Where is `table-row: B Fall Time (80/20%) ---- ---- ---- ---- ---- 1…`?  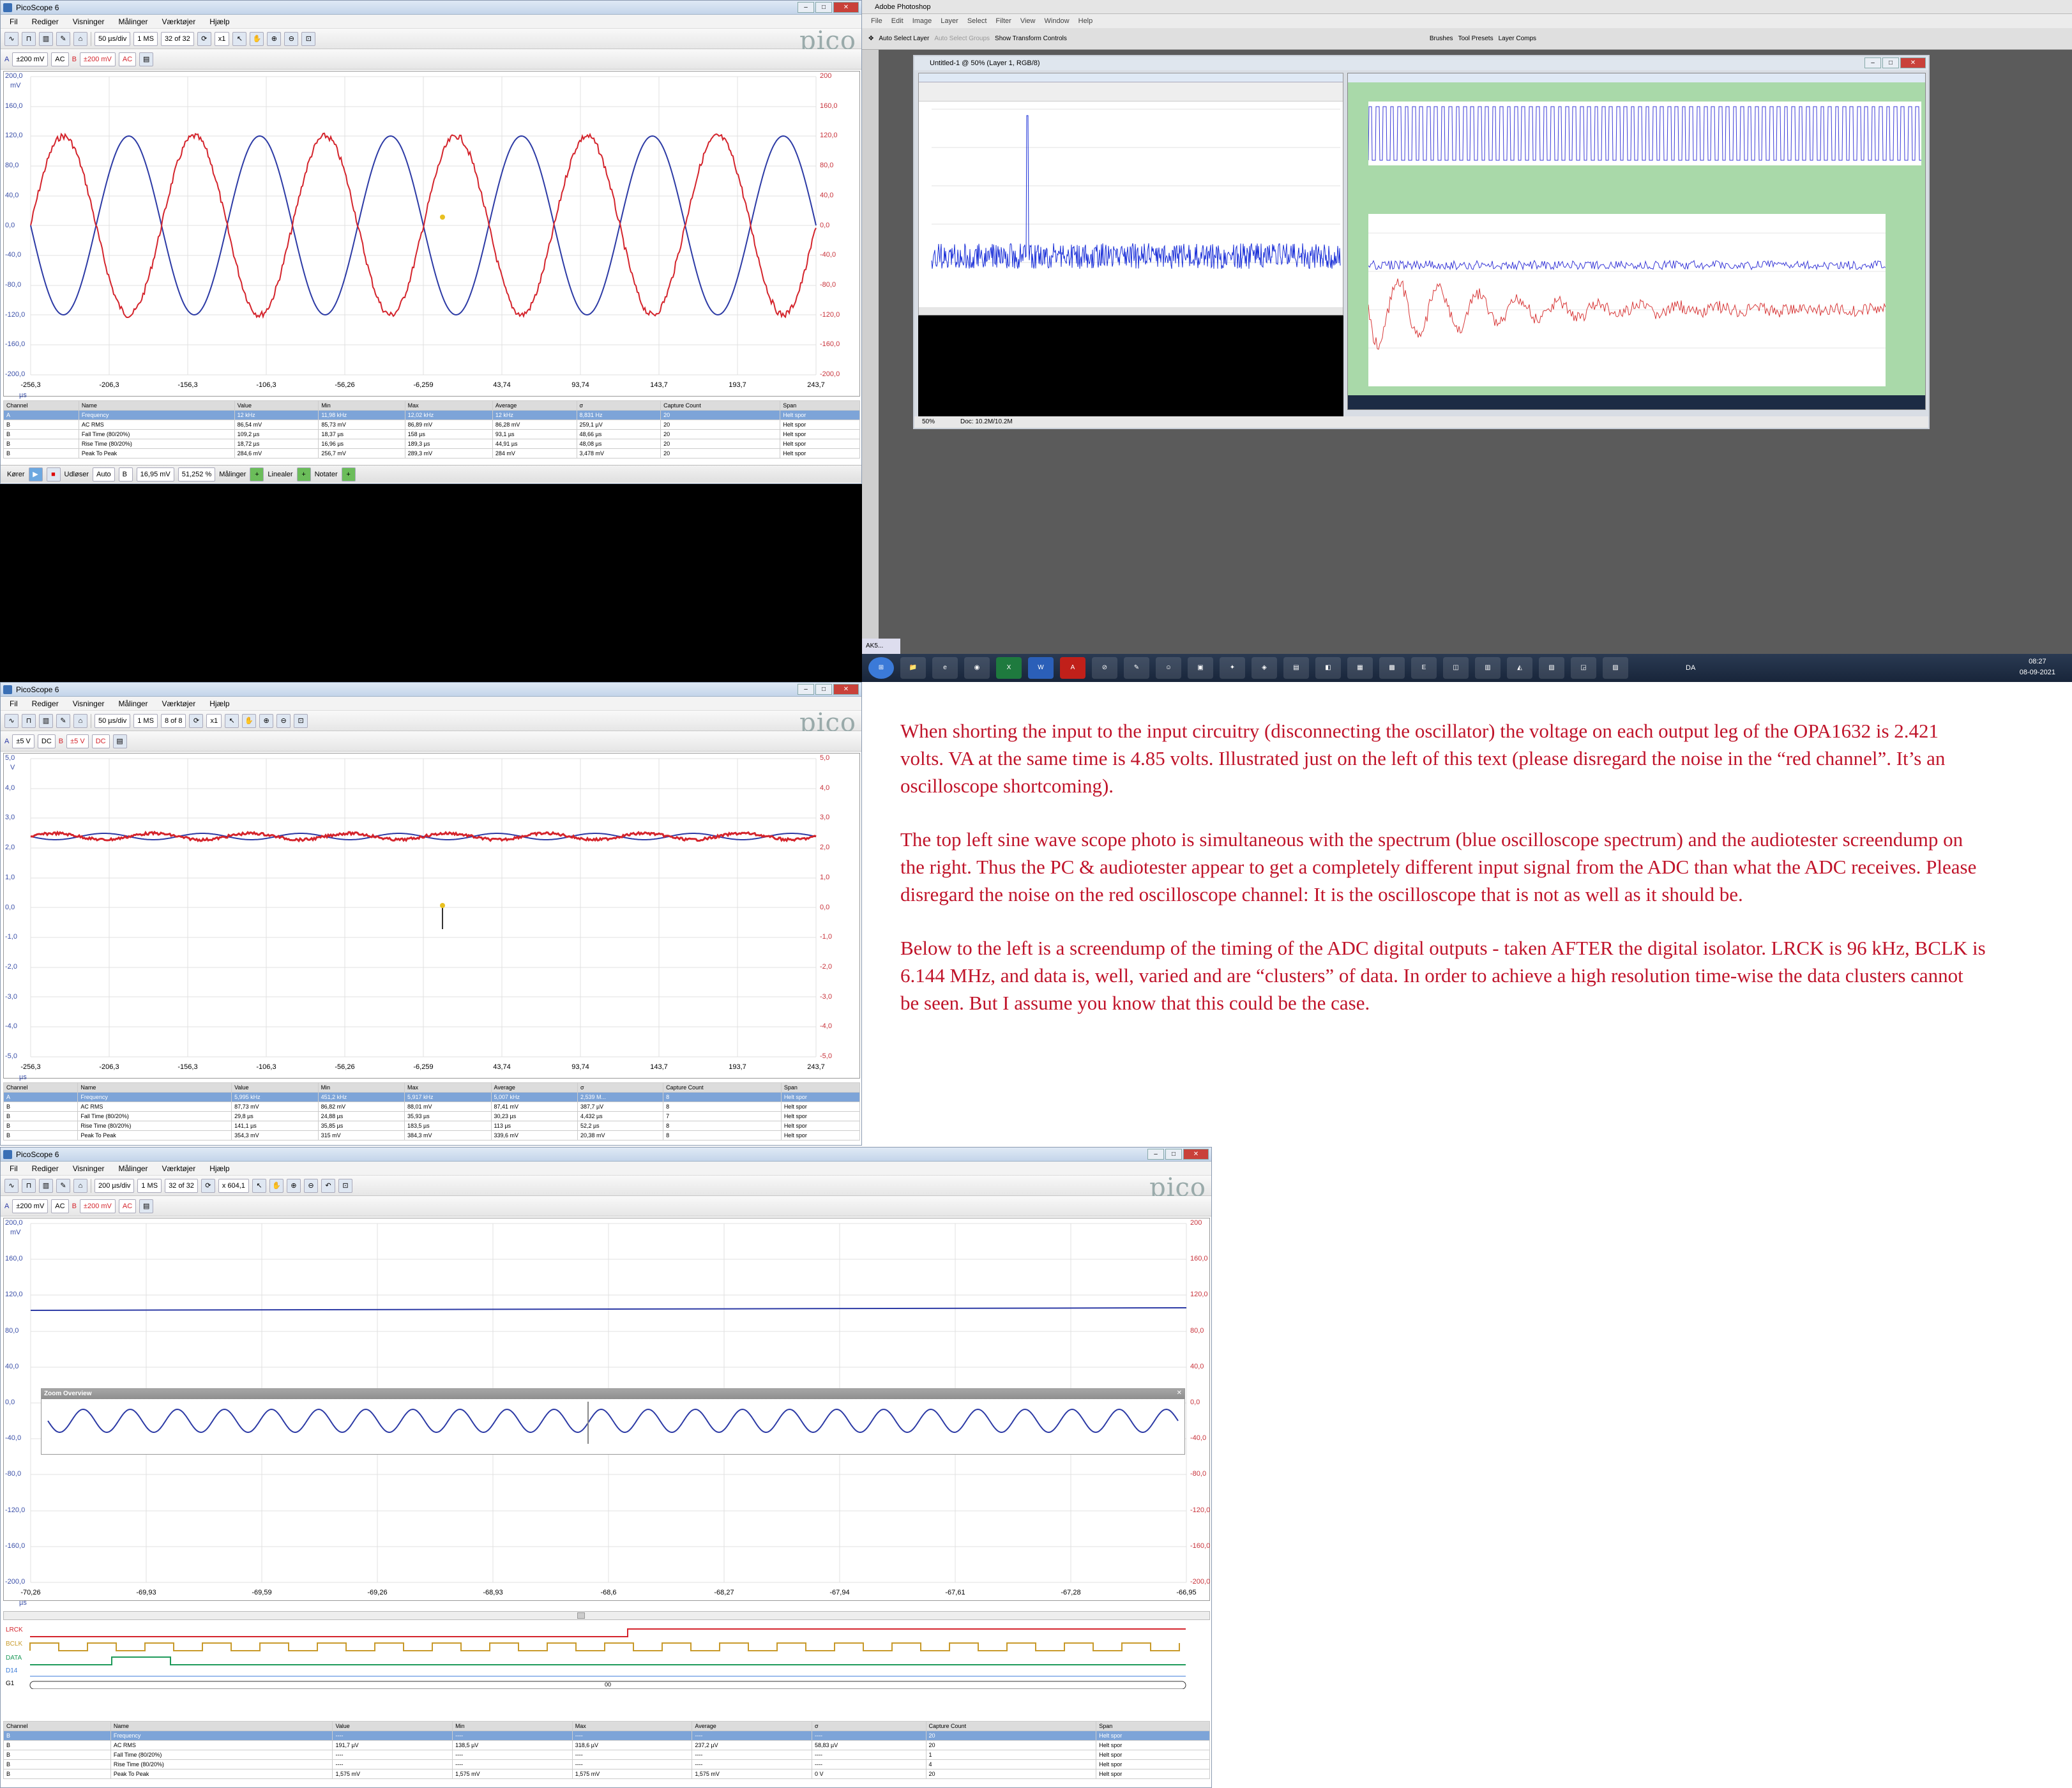
table-row: B Fall Time (80/20%) ---- ---- ---- ---- ---- 1… is located at coordinates (606, 1755).